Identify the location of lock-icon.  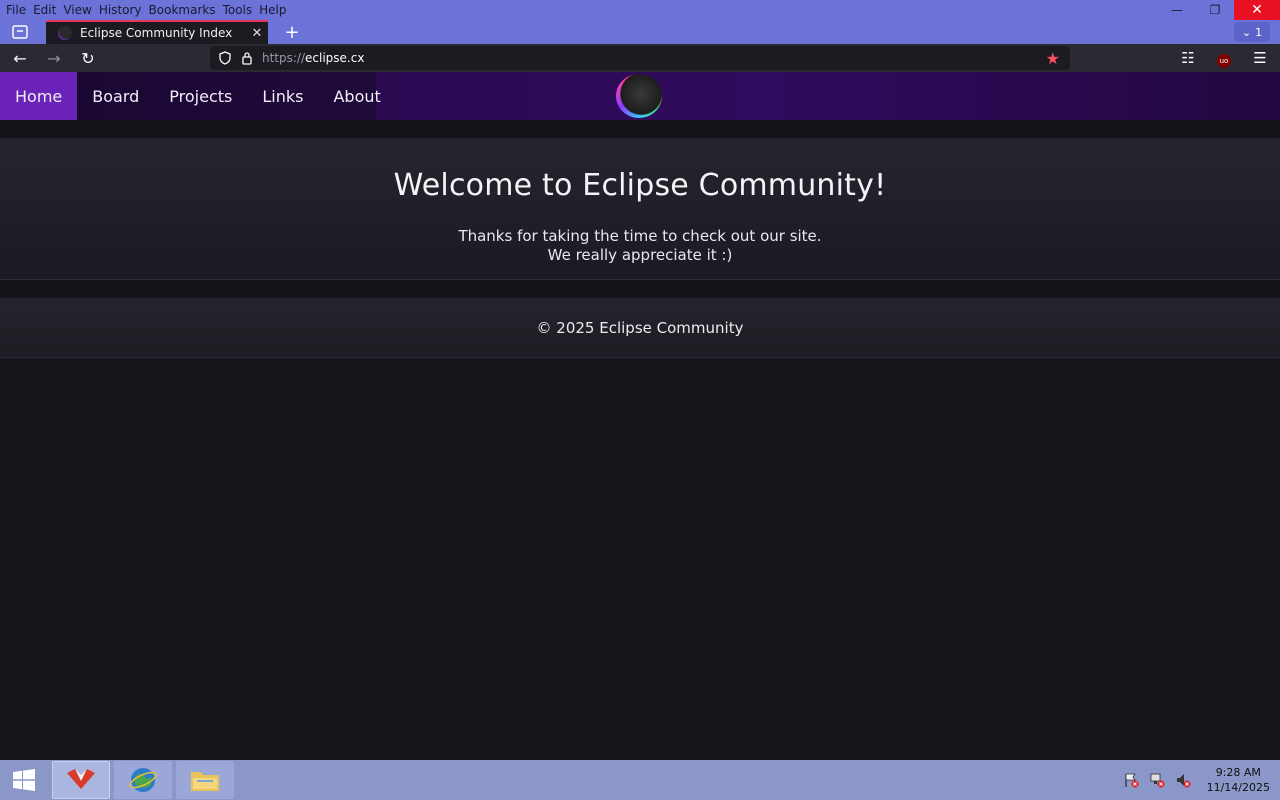
(247, 58).